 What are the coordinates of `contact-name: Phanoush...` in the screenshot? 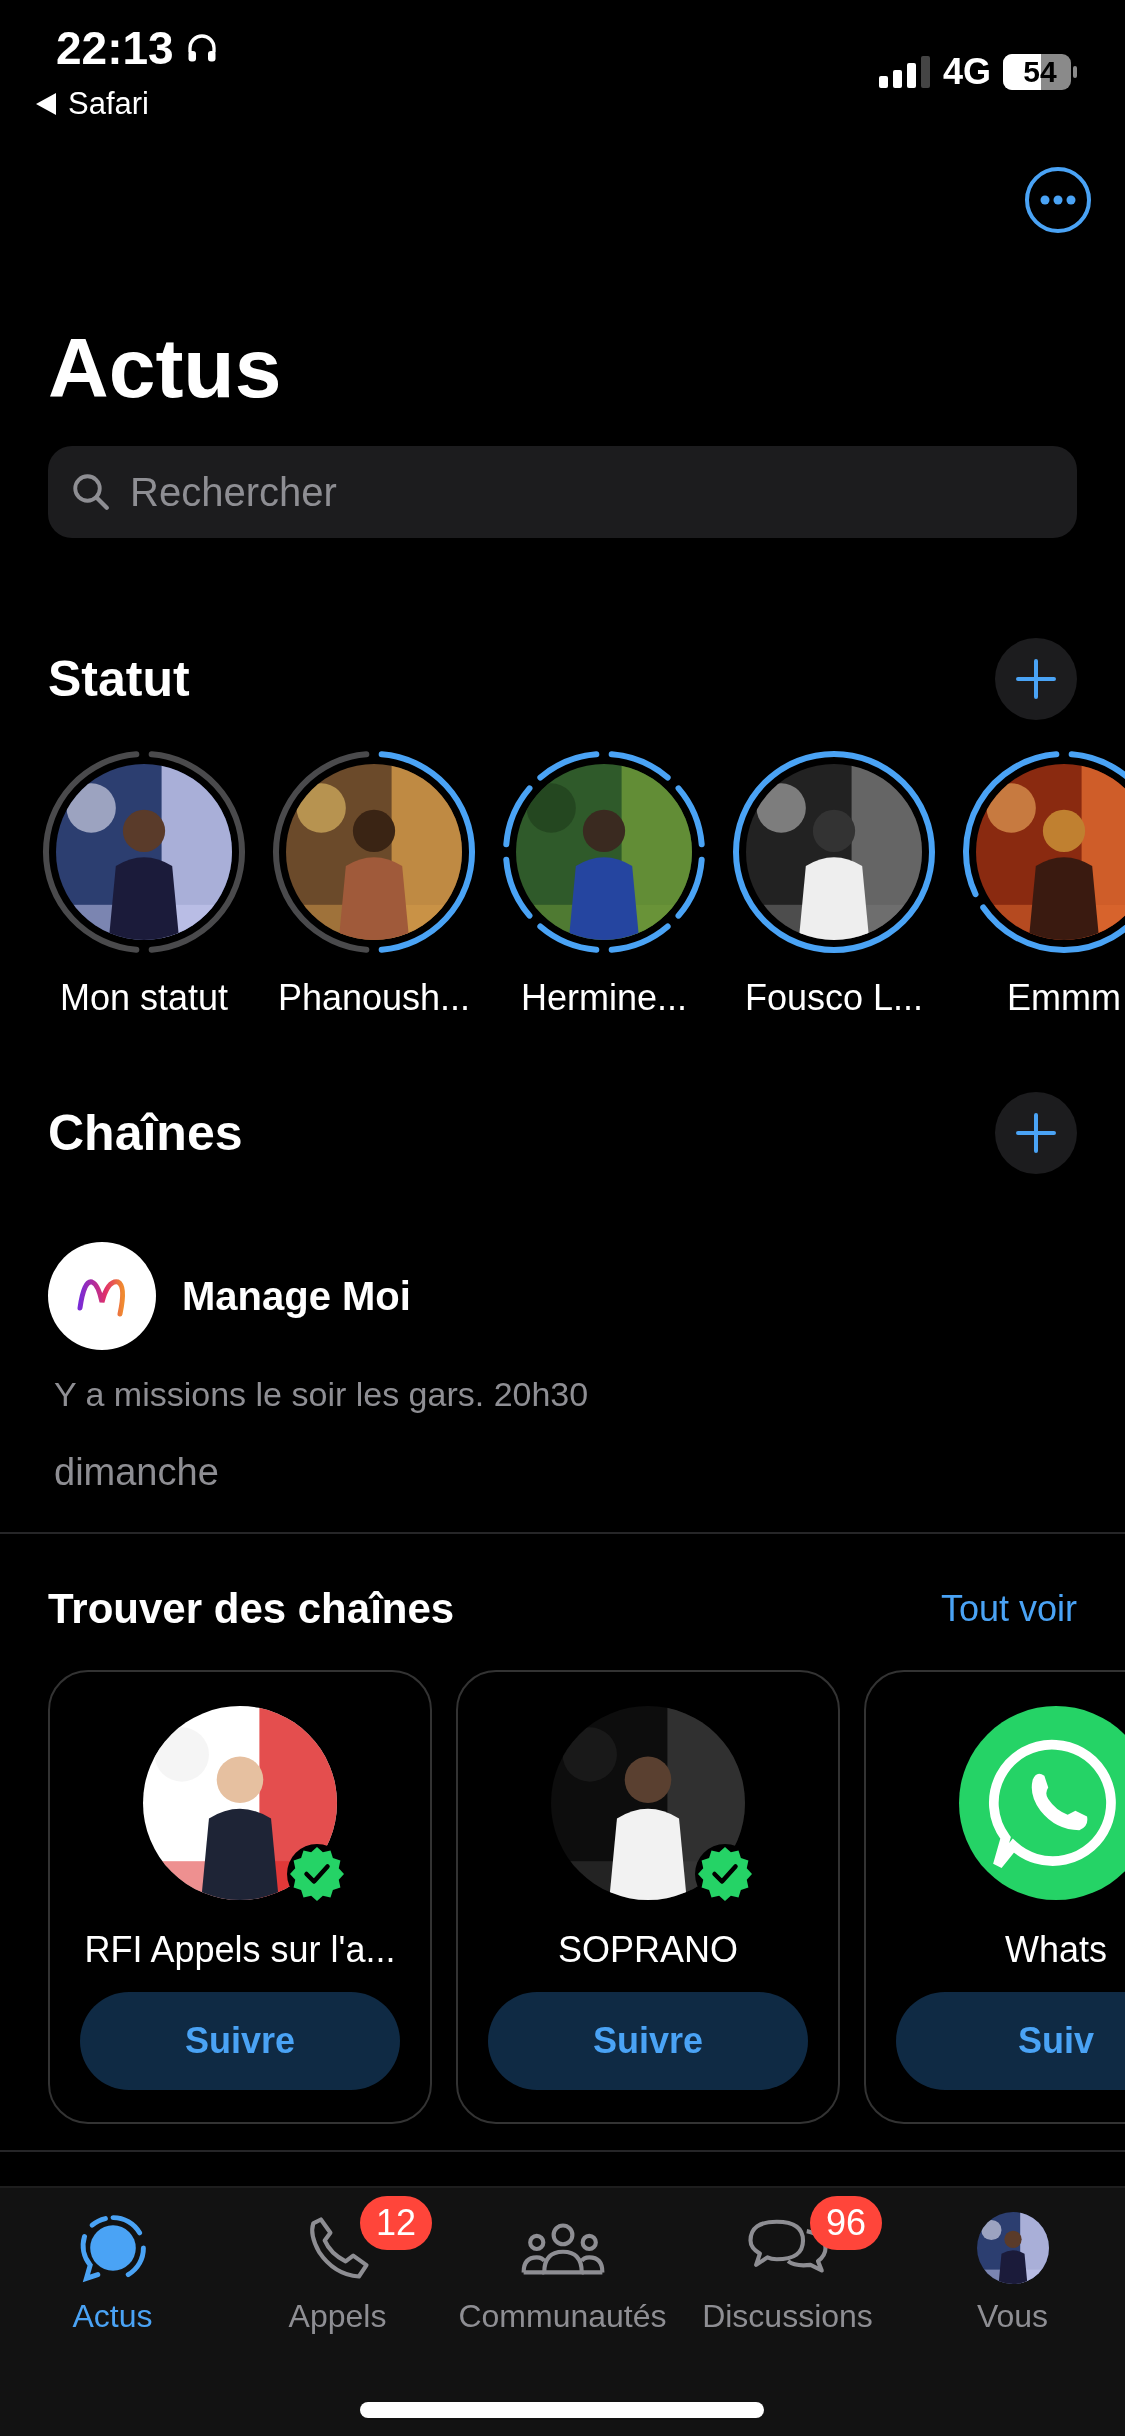 It's located at (374, 998).